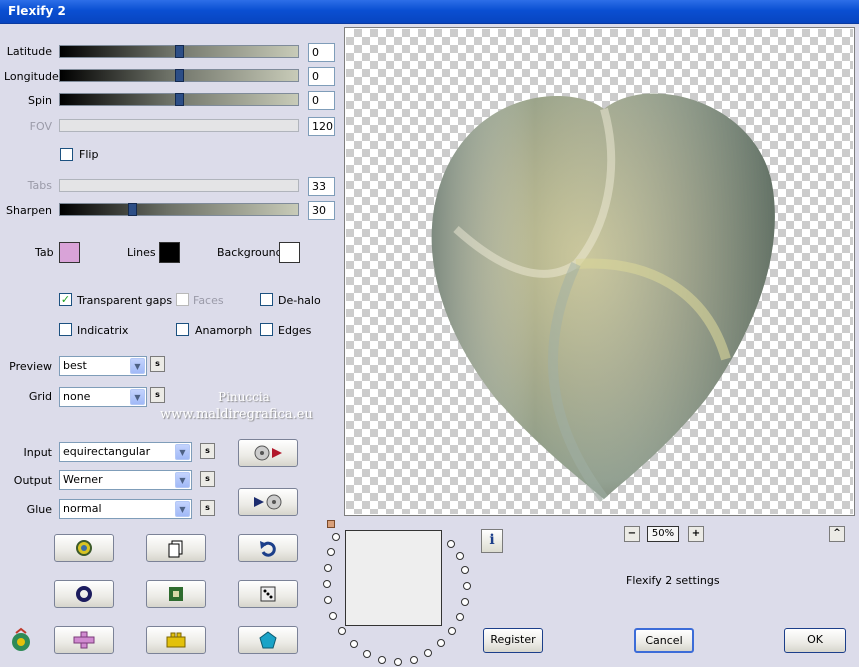 Image resolution: width=859 pixels, height=667 pixels. Describe the element at coordinates (268, 548) in the screenshot. I see `undo-button` at that location.